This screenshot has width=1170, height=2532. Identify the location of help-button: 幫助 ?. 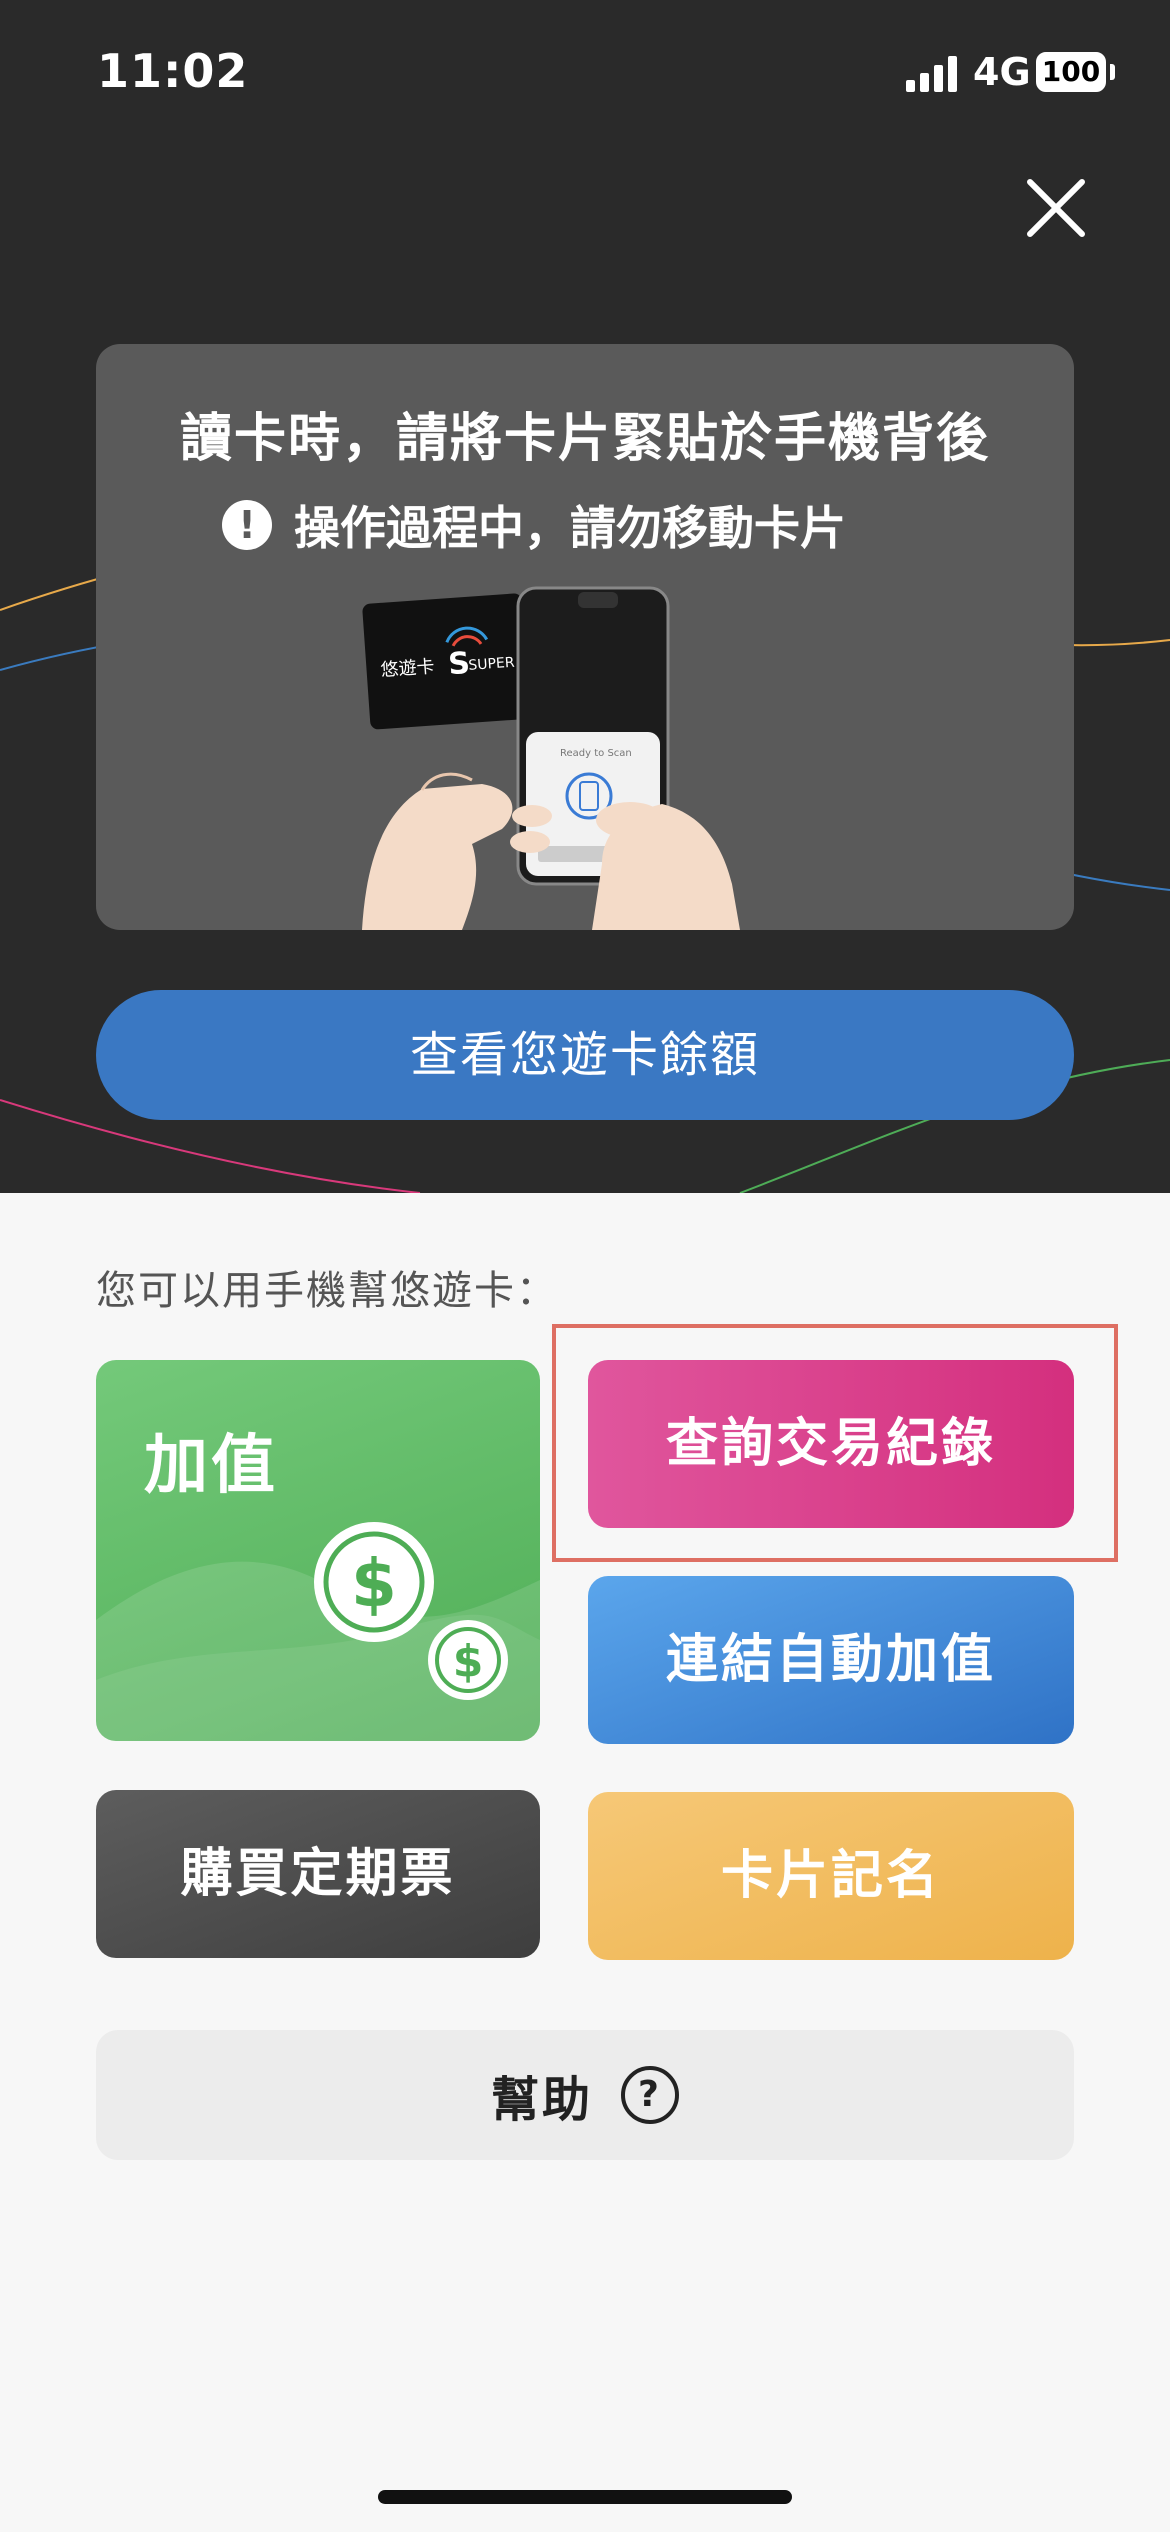
(585, 2095).